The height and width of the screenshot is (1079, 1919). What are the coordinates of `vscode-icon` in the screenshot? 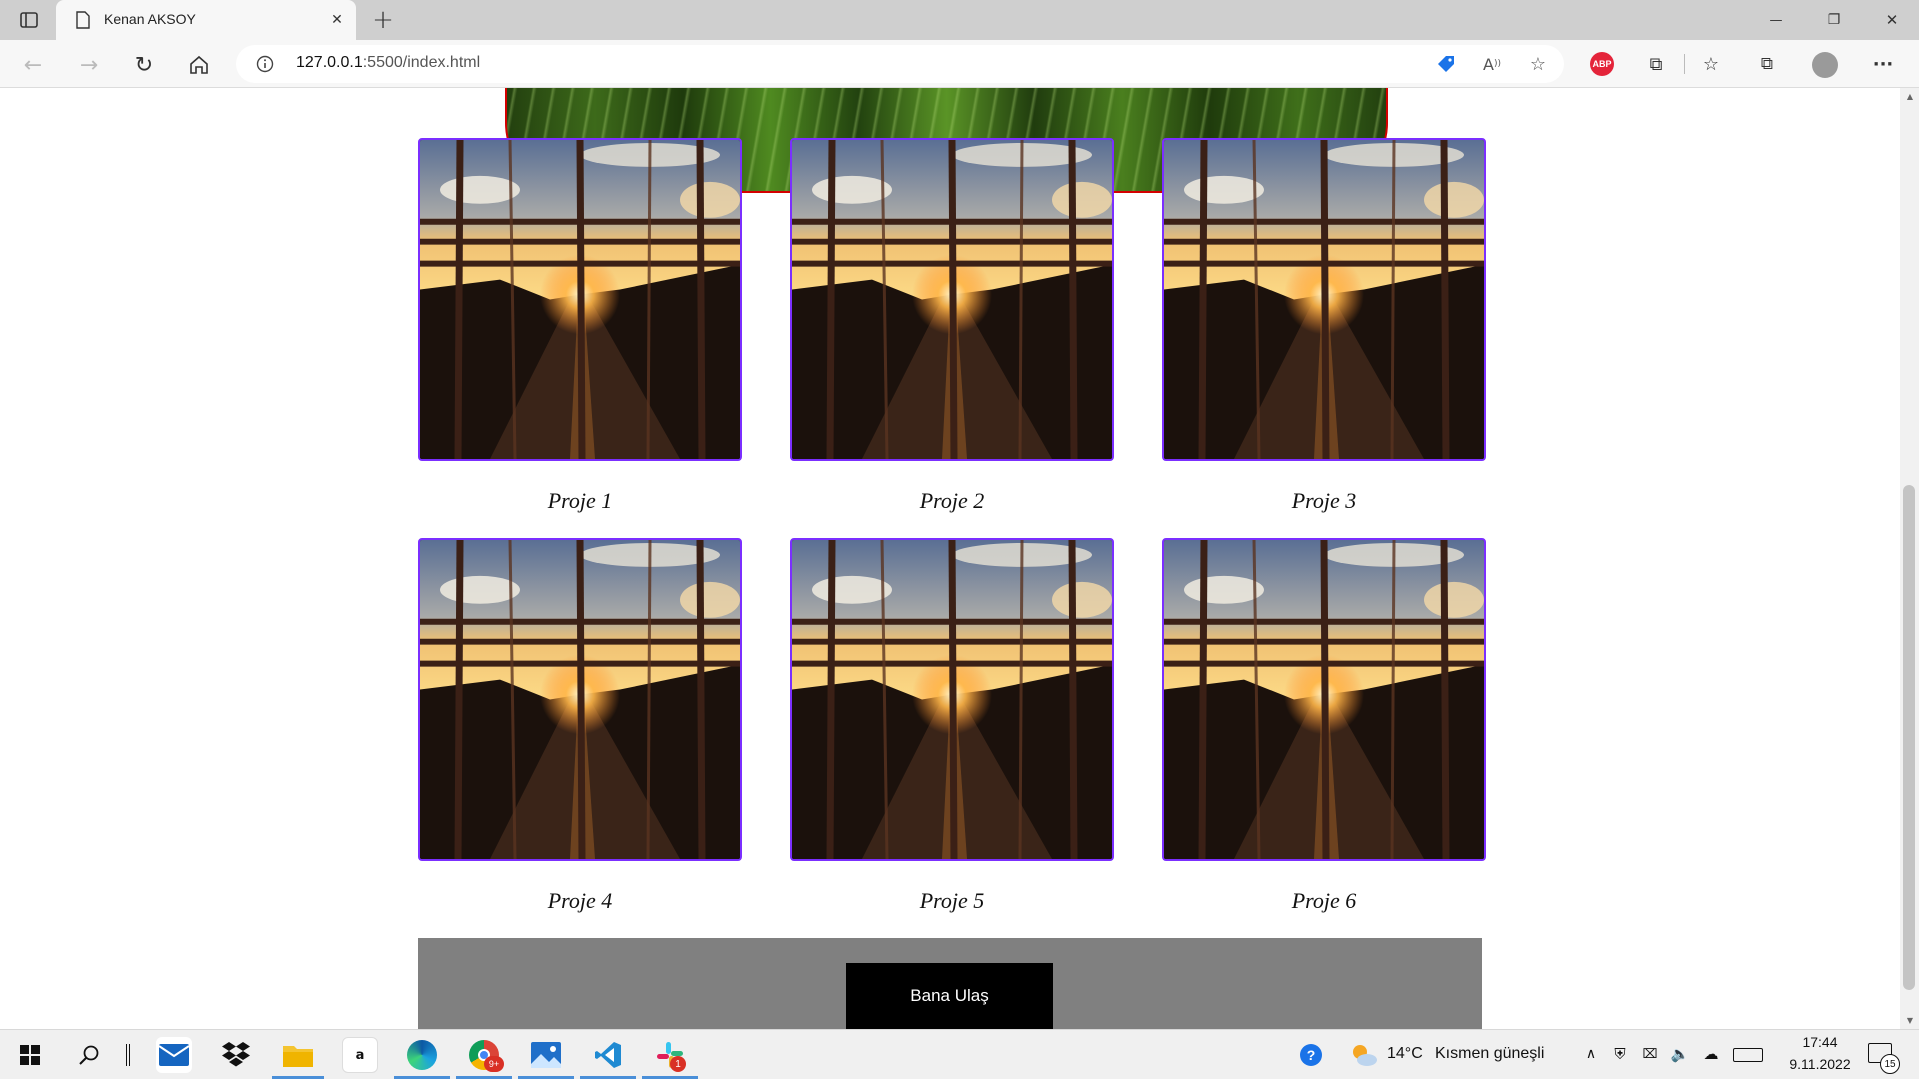 It's located at (608, 1055).